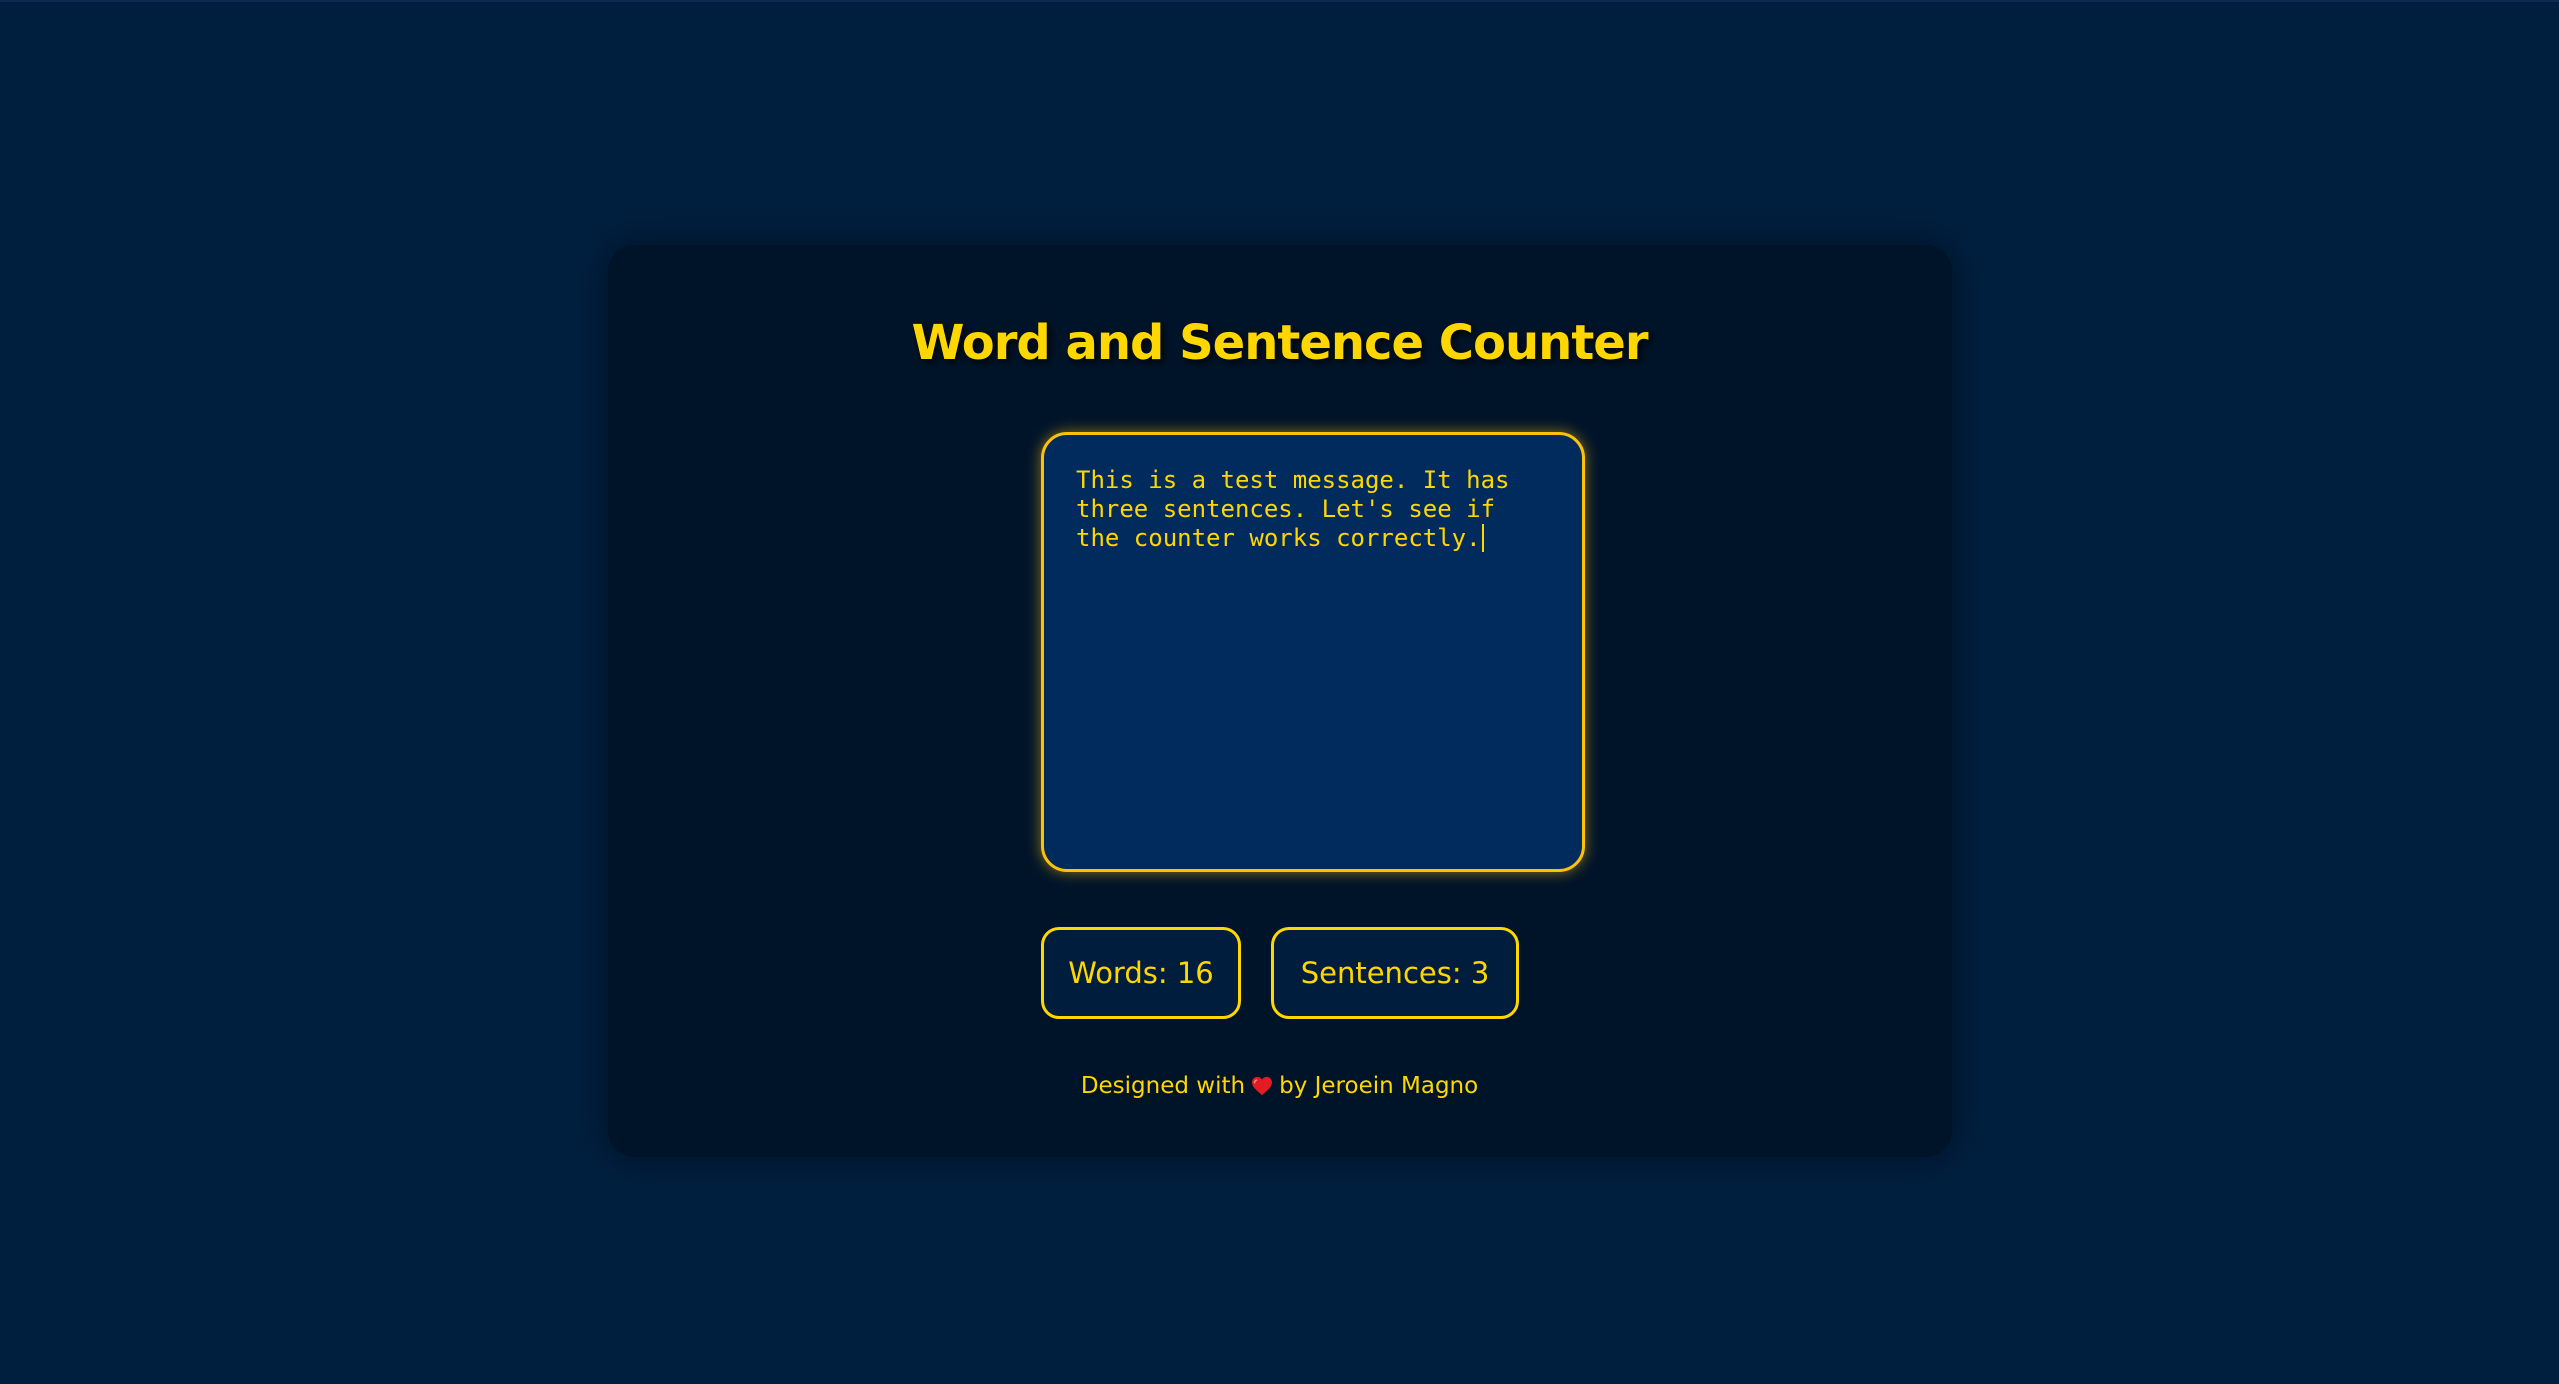  Describe the element at coordinates (1262, 1089) in the screenshot. I see `heart-icon` at that location.